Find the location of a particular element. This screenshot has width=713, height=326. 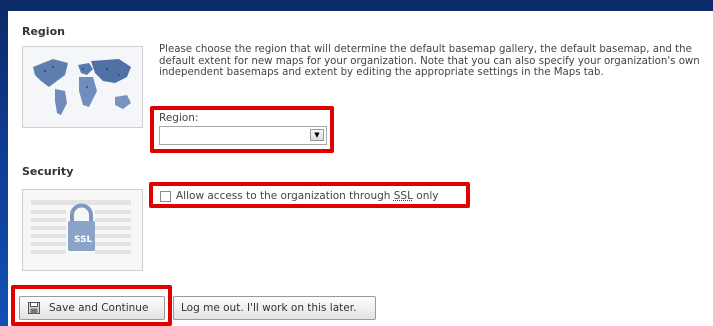

ssl-label-prefix: Allow access to the organization through is located at coordinates (285, 196).